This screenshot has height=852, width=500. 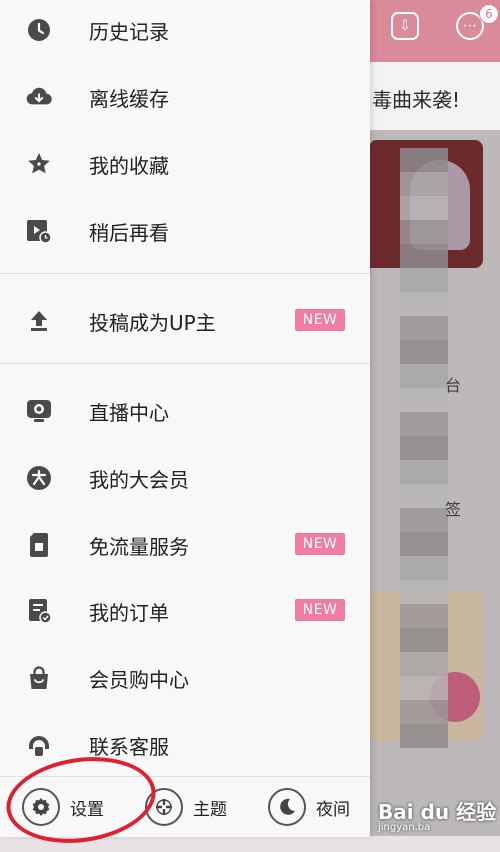 I want to click on night-mode-button: 夜间, so click(x=309, y=807).